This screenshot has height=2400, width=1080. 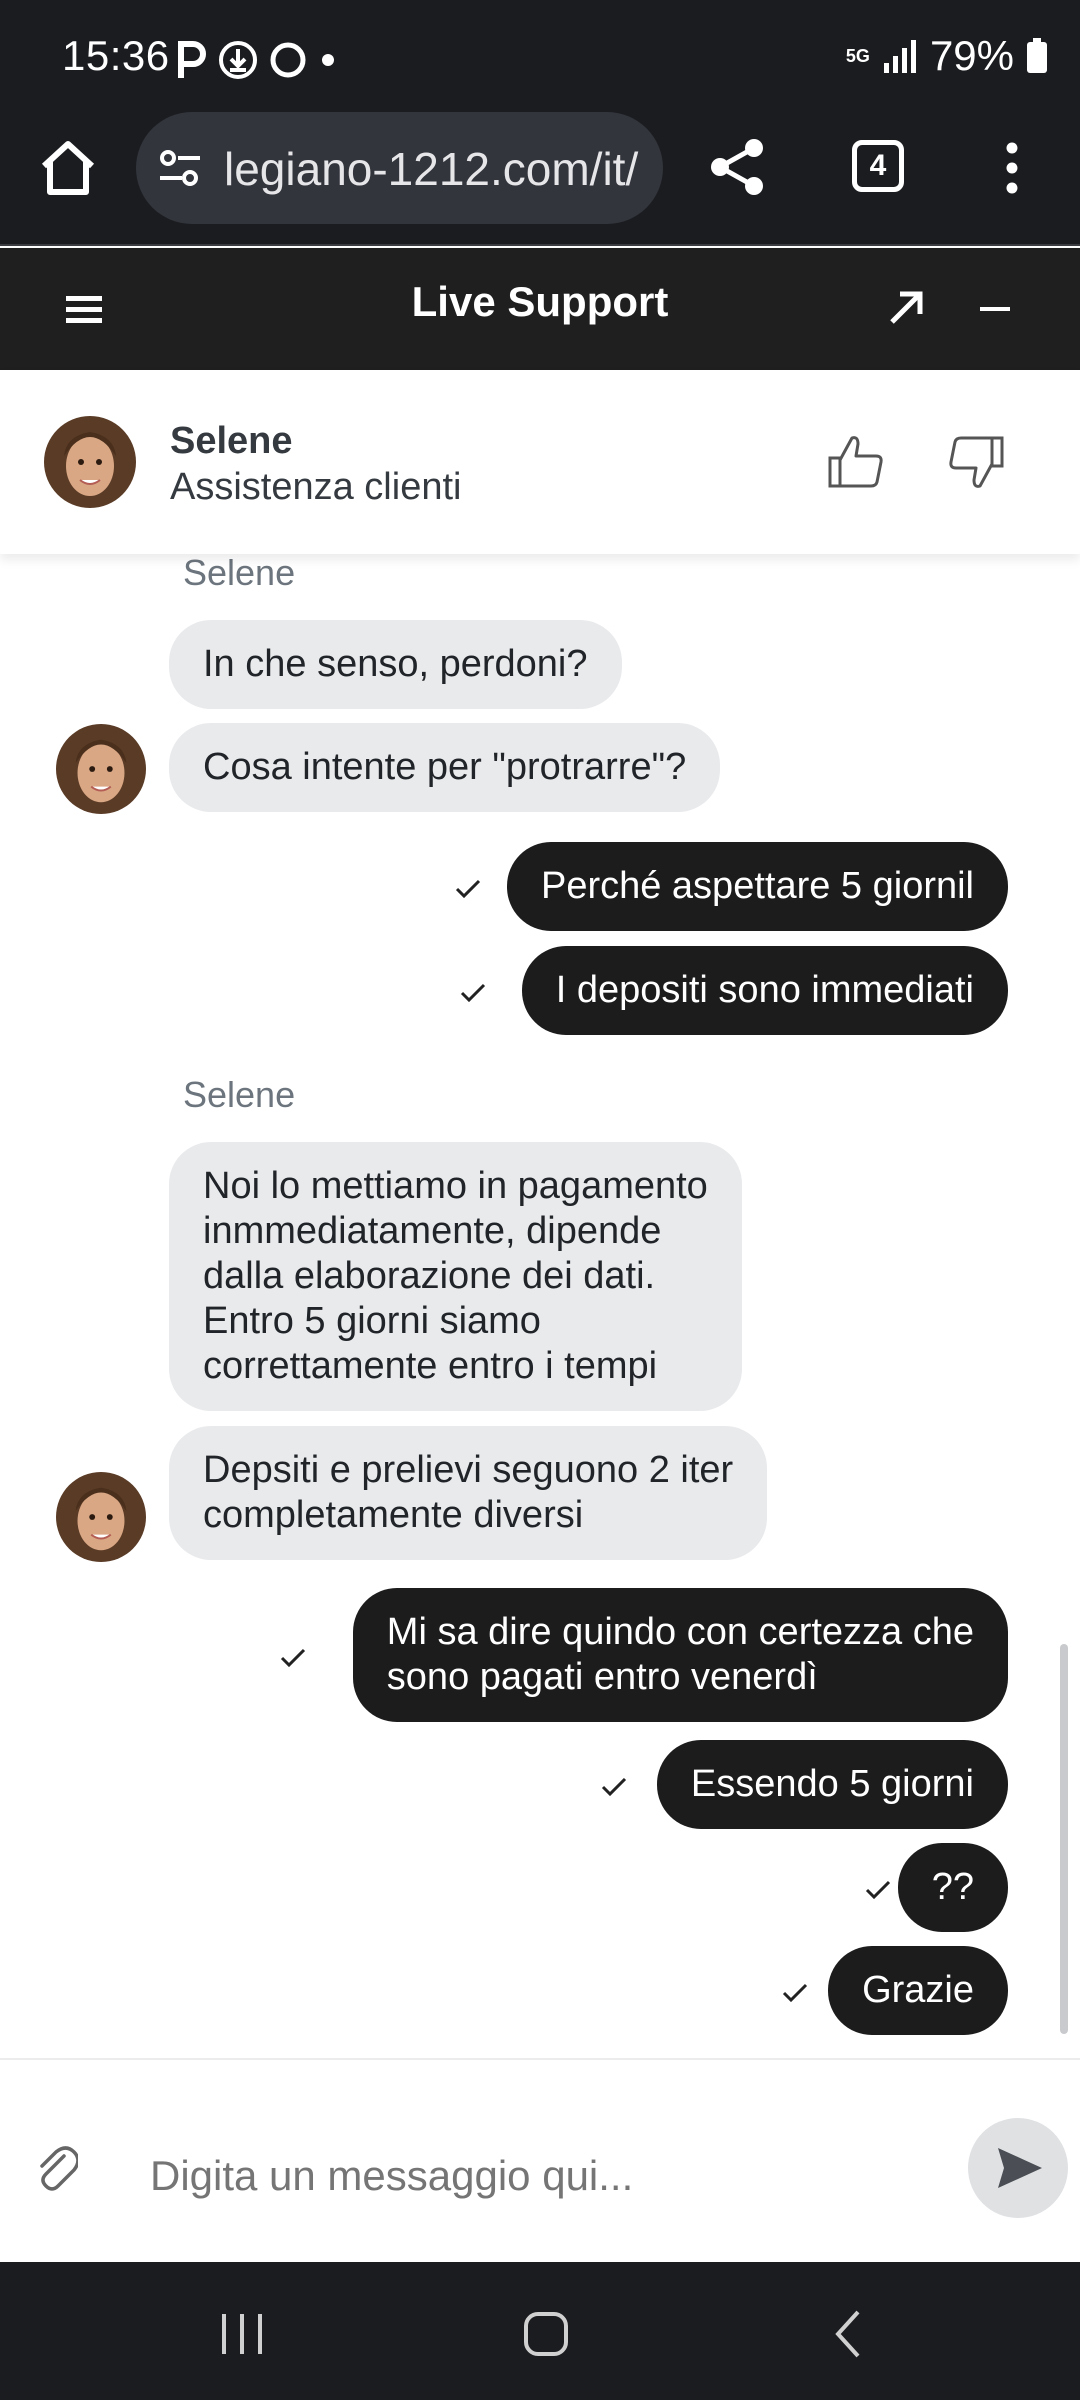 I want to click on address-bar: legiano-1212.com/it/, so click(x=399, y=168).